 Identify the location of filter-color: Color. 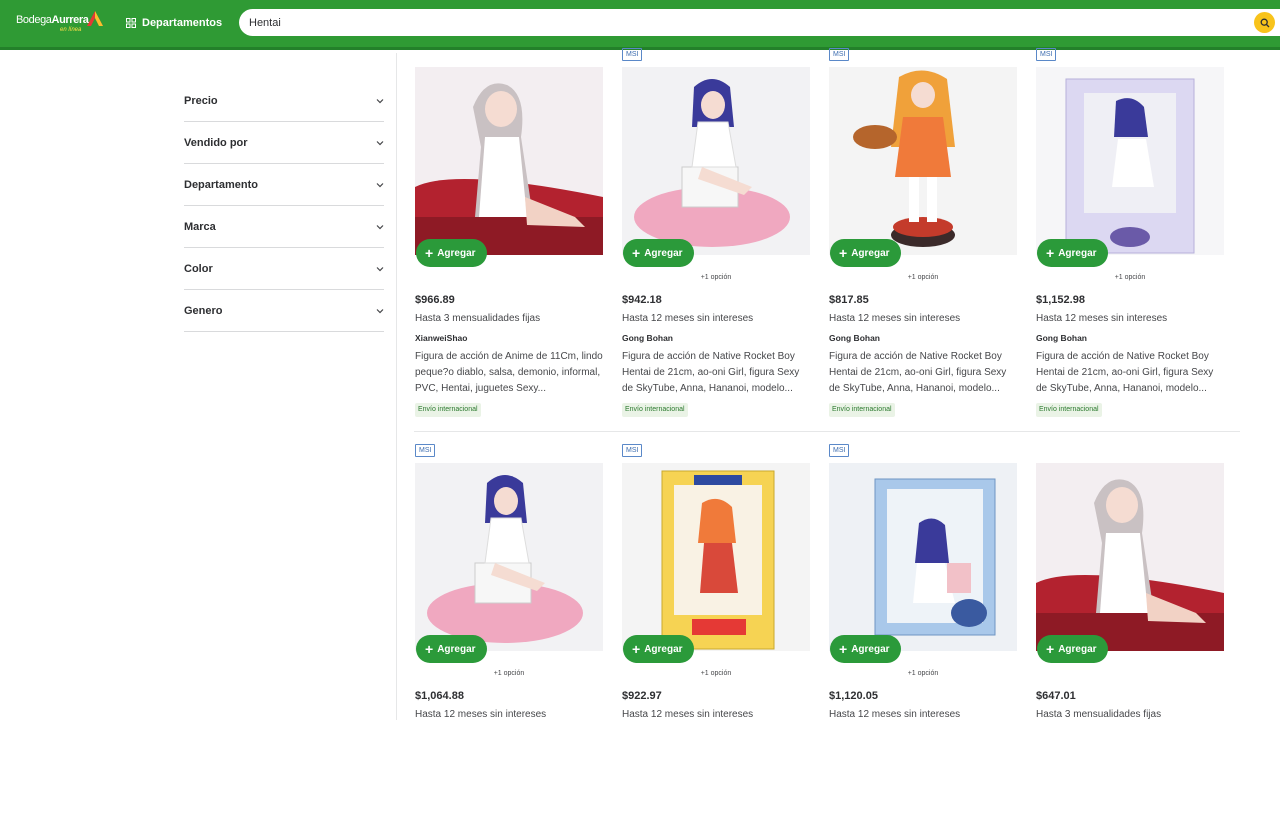
(284, 269).